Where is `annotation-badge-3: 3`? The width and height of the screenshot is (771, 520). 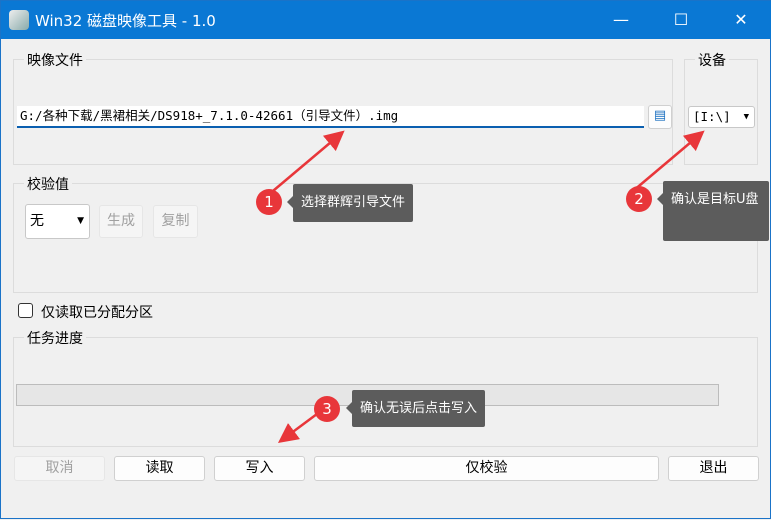
annotation-badge-3: 3 is located at coordinates (327, 409).